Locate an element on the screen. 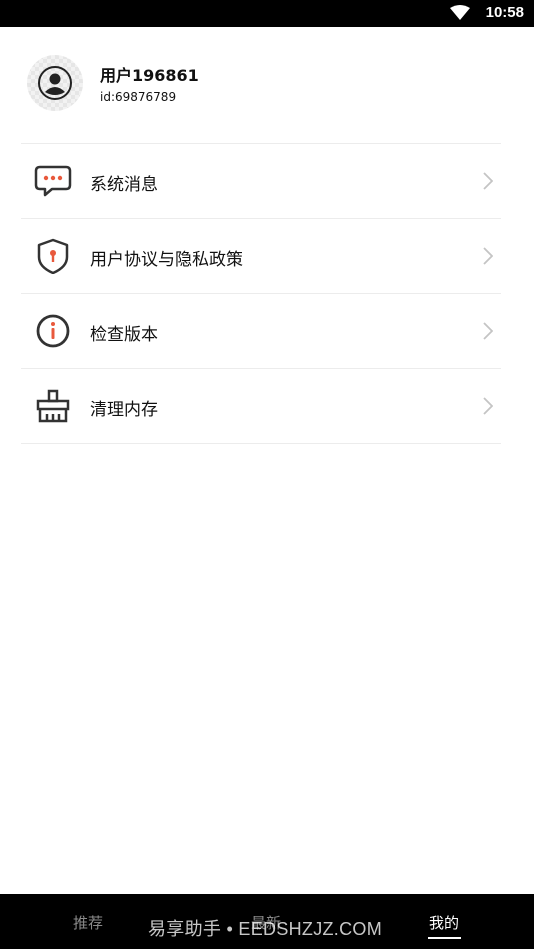  wifi-icon is located at coordinates (460, 15).